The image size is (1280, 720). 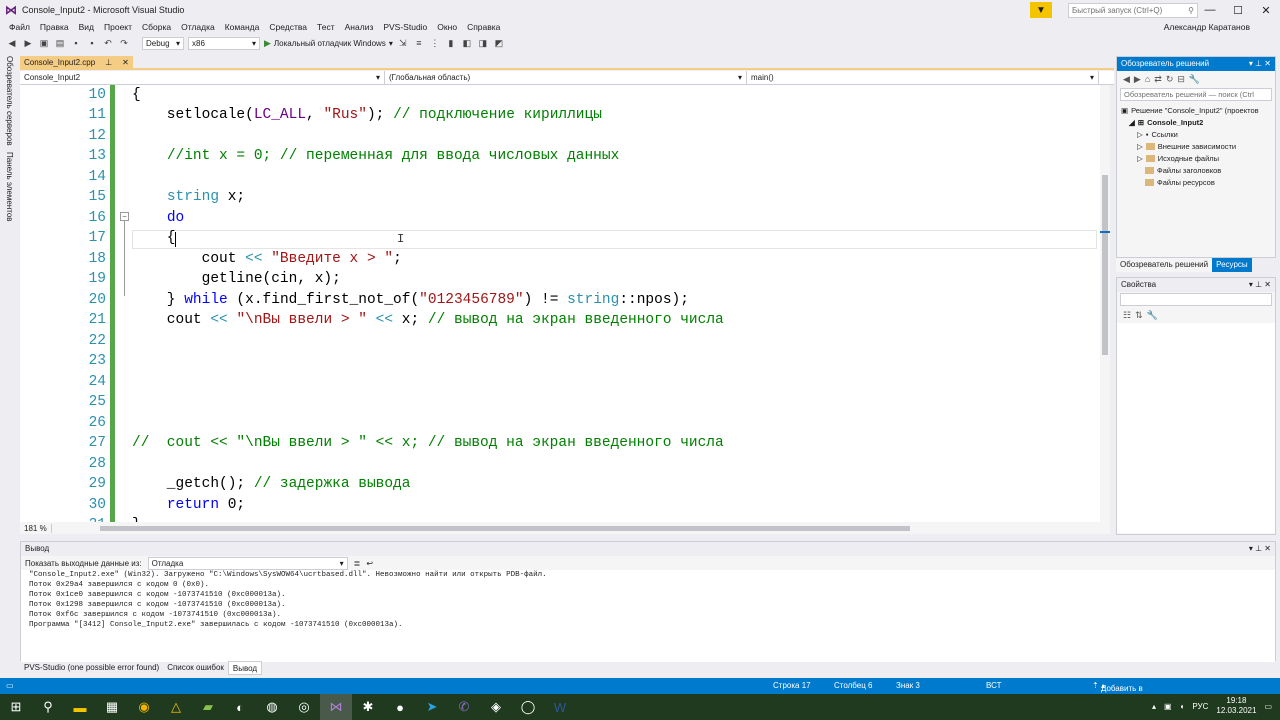 I want to click on network-tool-icon: ✱, so click(x=368, y=707).